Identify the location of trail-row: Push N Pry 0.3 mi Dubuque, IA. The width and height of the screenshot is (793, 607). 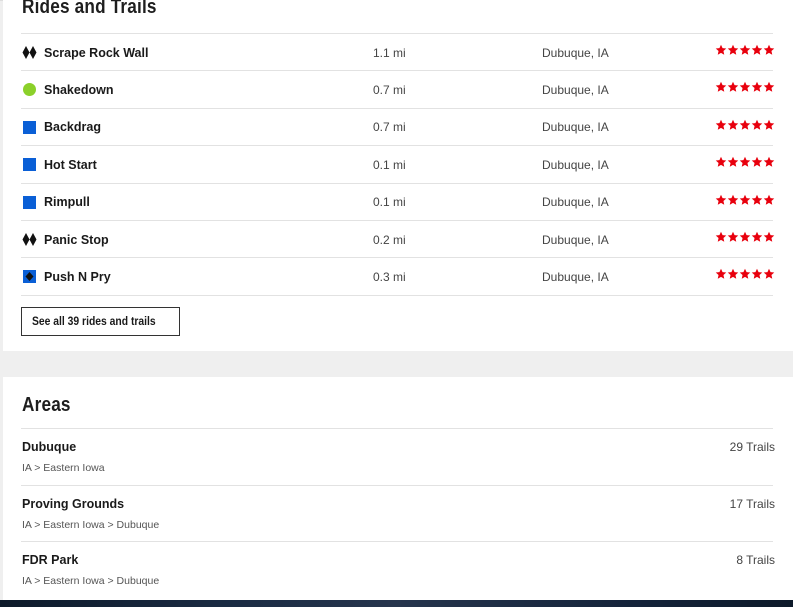
(398, 277).